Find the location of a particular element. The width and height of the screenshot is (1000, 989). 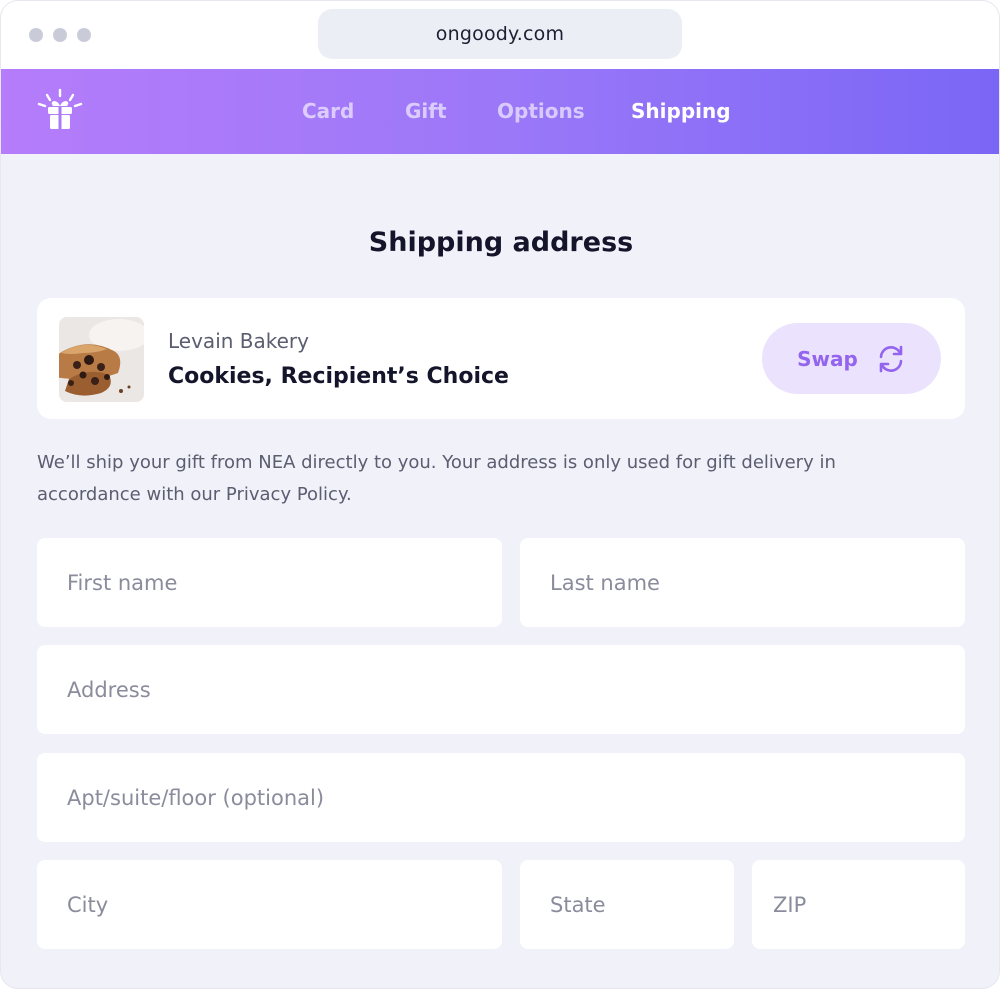

apt-input is located at coordinates (516, 797).